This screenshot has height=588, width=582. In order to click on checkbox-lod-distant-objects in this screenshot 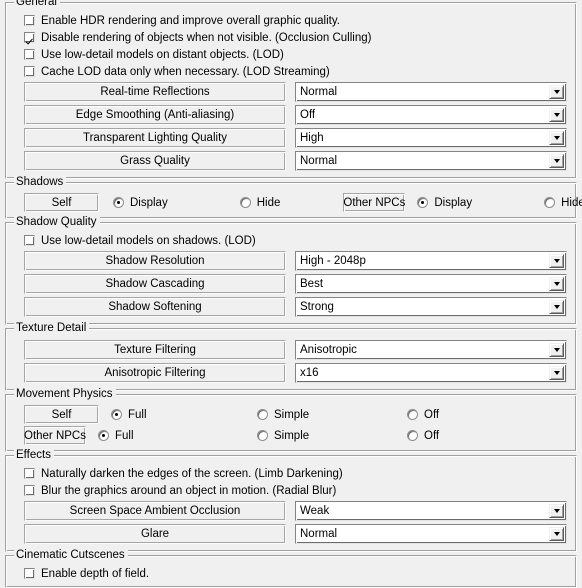, I will do `click(29, 54)`.